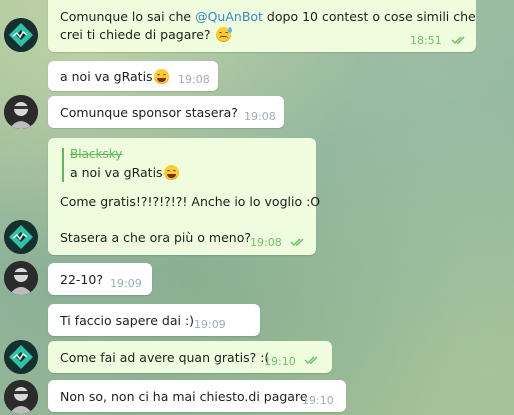  Describe the element at coordinates (124, 172) in the screenshot. I see `reply-quote: a noi va gRatis` at that location.